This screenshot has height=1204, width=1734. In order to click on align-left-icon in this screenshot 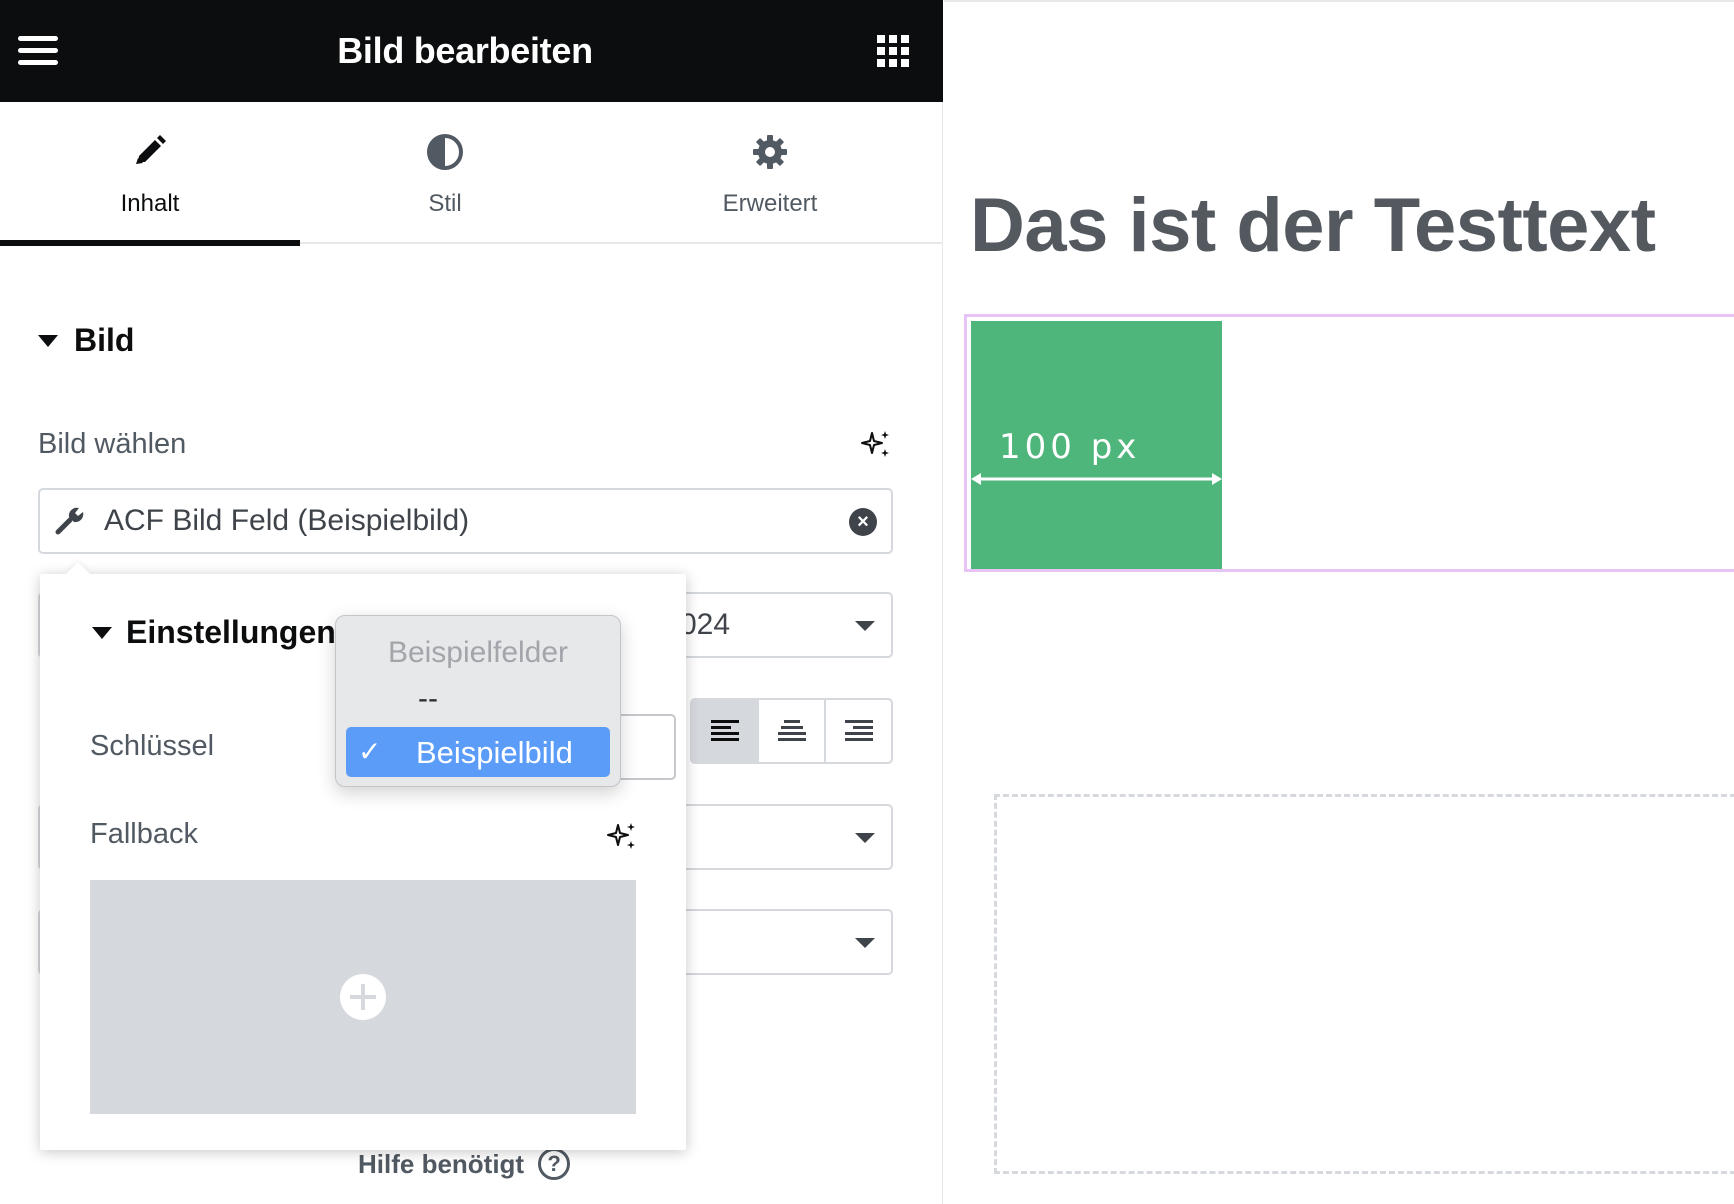, I will do `click(724, 730)`.